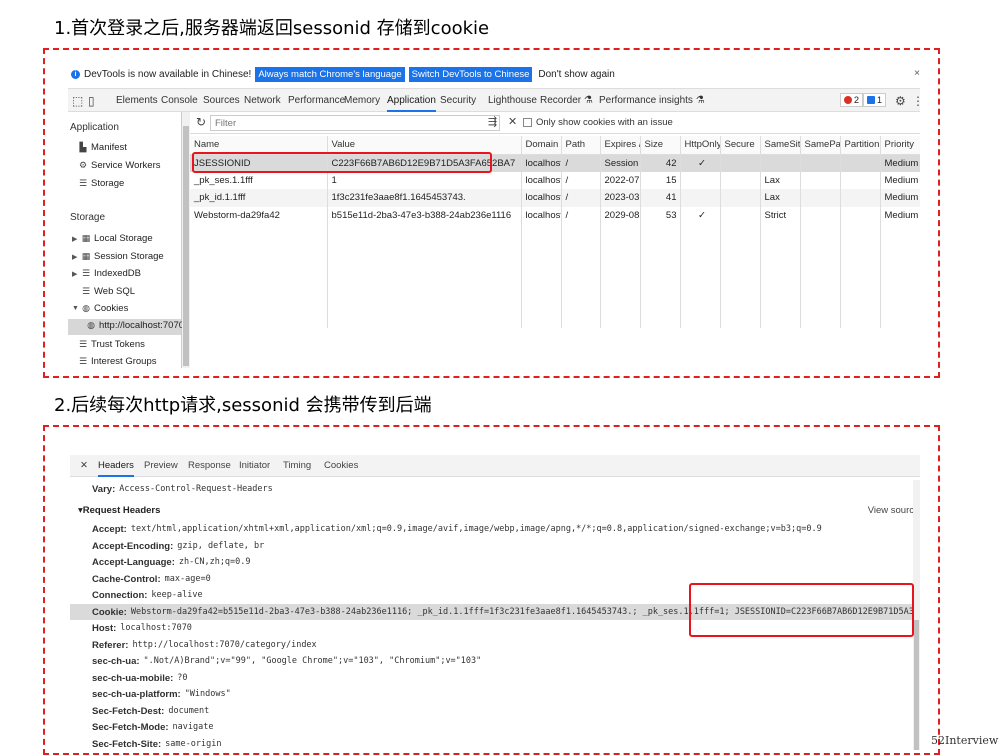 This screenshot has width=1008, height=756. Describe the element at coordinates (100, 308) in the screenshot. I see `sidebar-item-cookies: ▼ ◍ Cookies` at that location.